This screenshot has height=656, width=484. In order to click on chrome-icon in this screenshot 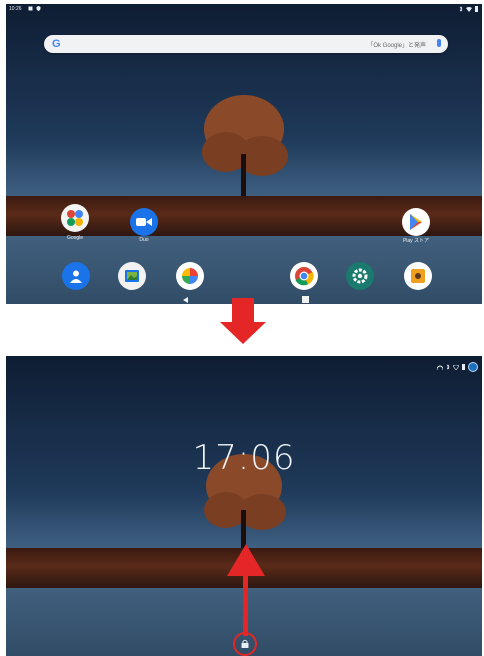, I will do `click(304, 276)`.